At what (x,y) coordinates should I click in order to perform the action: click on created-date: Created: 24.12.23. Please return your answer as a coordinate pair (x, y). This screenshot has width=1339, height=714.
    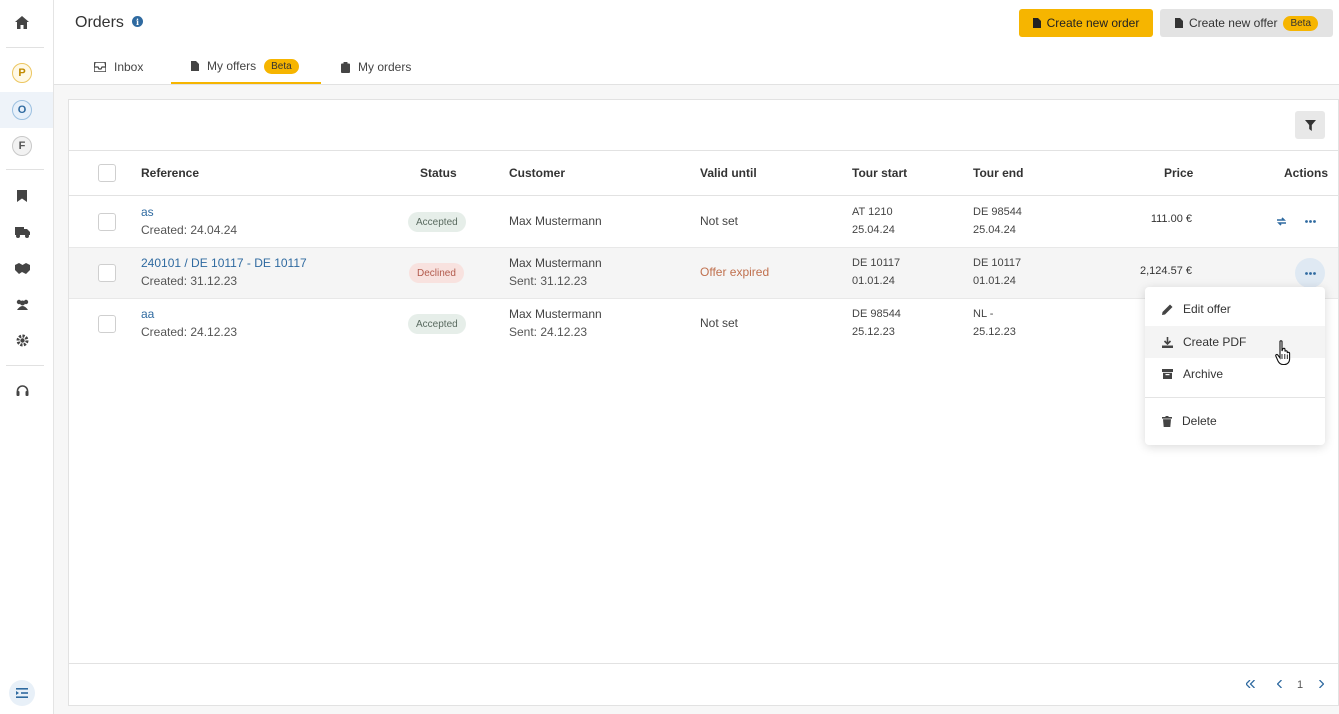
    Looking at the image, I should click on (189, 332).